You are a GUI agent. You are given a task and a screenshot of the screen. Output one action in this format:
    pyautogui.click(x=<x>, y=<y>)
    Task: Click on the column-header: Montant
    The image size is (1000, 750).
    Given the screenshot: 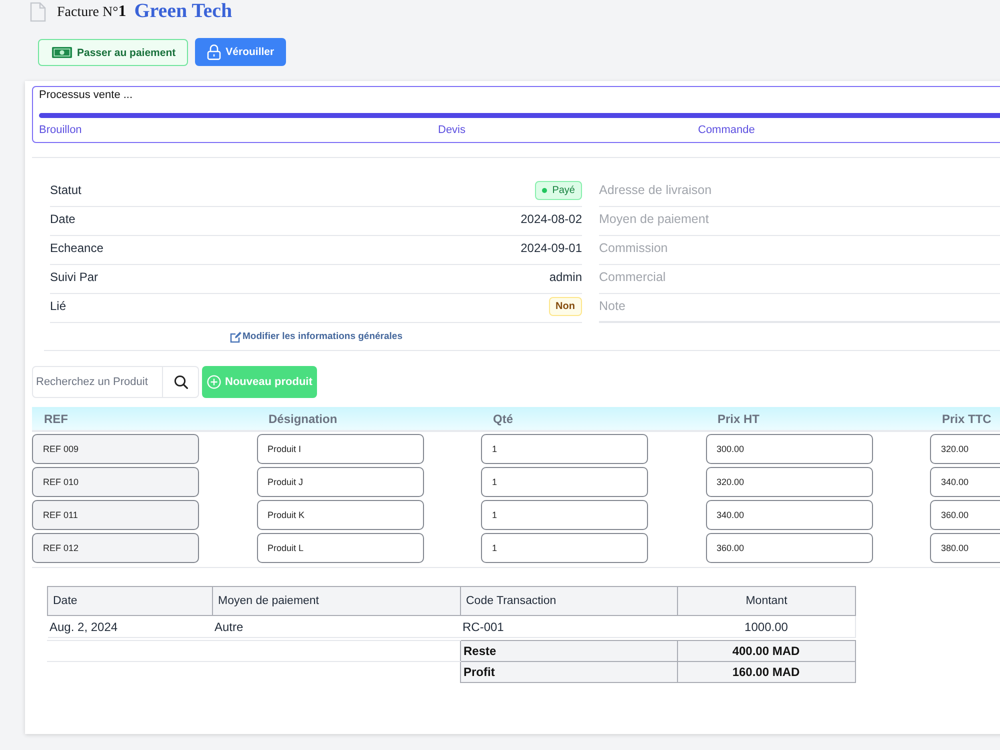 What is the action you would take?
    pyautogui.click(x=767, y=601)
    